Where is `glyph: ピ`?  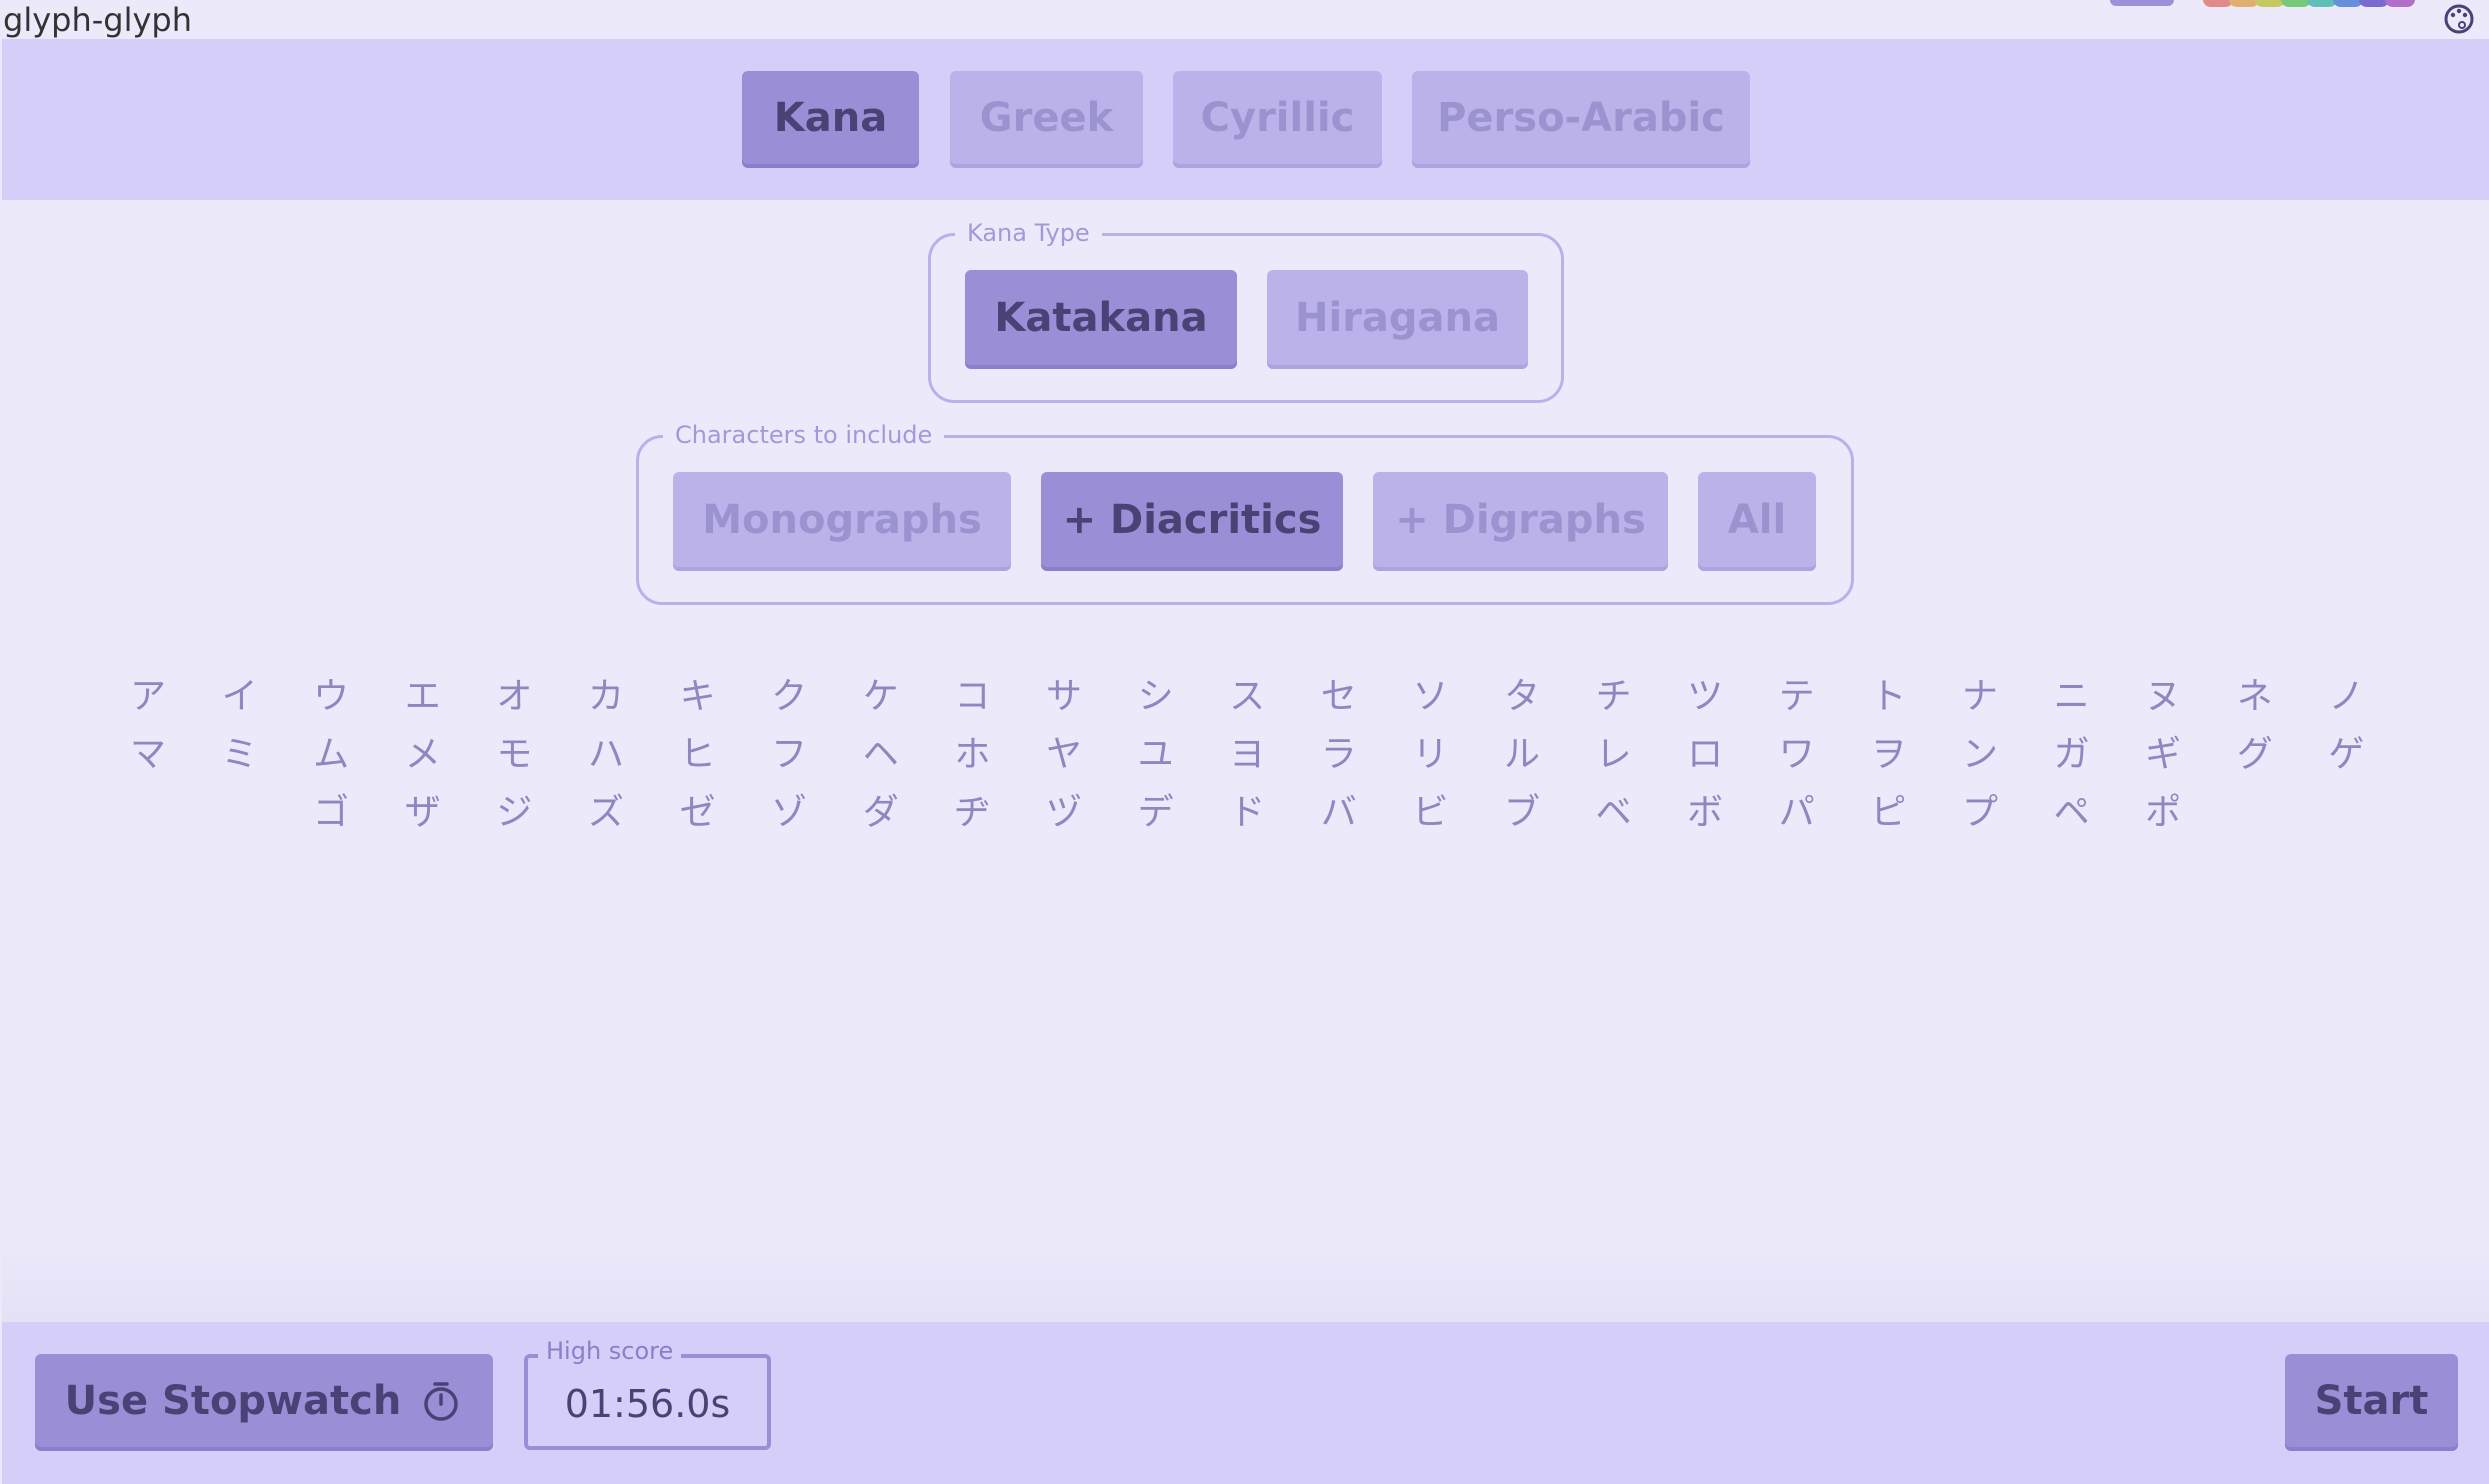
glyph: ピ is located at coordinates (1888, 812).